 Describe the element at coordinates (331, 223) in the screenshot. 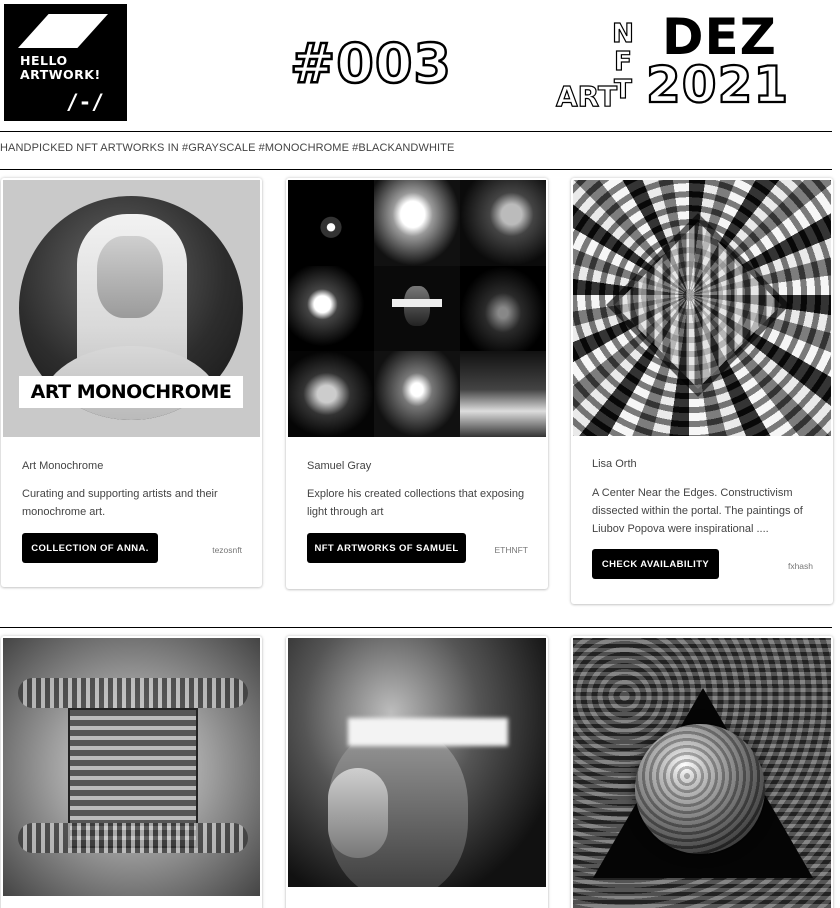

I see `grid-tile-eye` at that location.